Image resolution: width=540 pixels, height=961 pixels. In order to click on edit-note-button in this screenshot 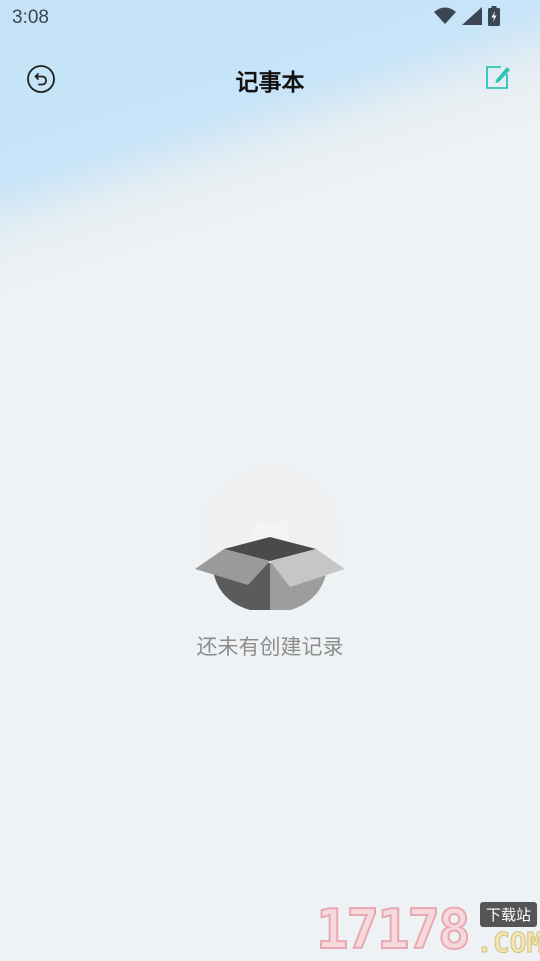, I will do `click(497, 77)`.